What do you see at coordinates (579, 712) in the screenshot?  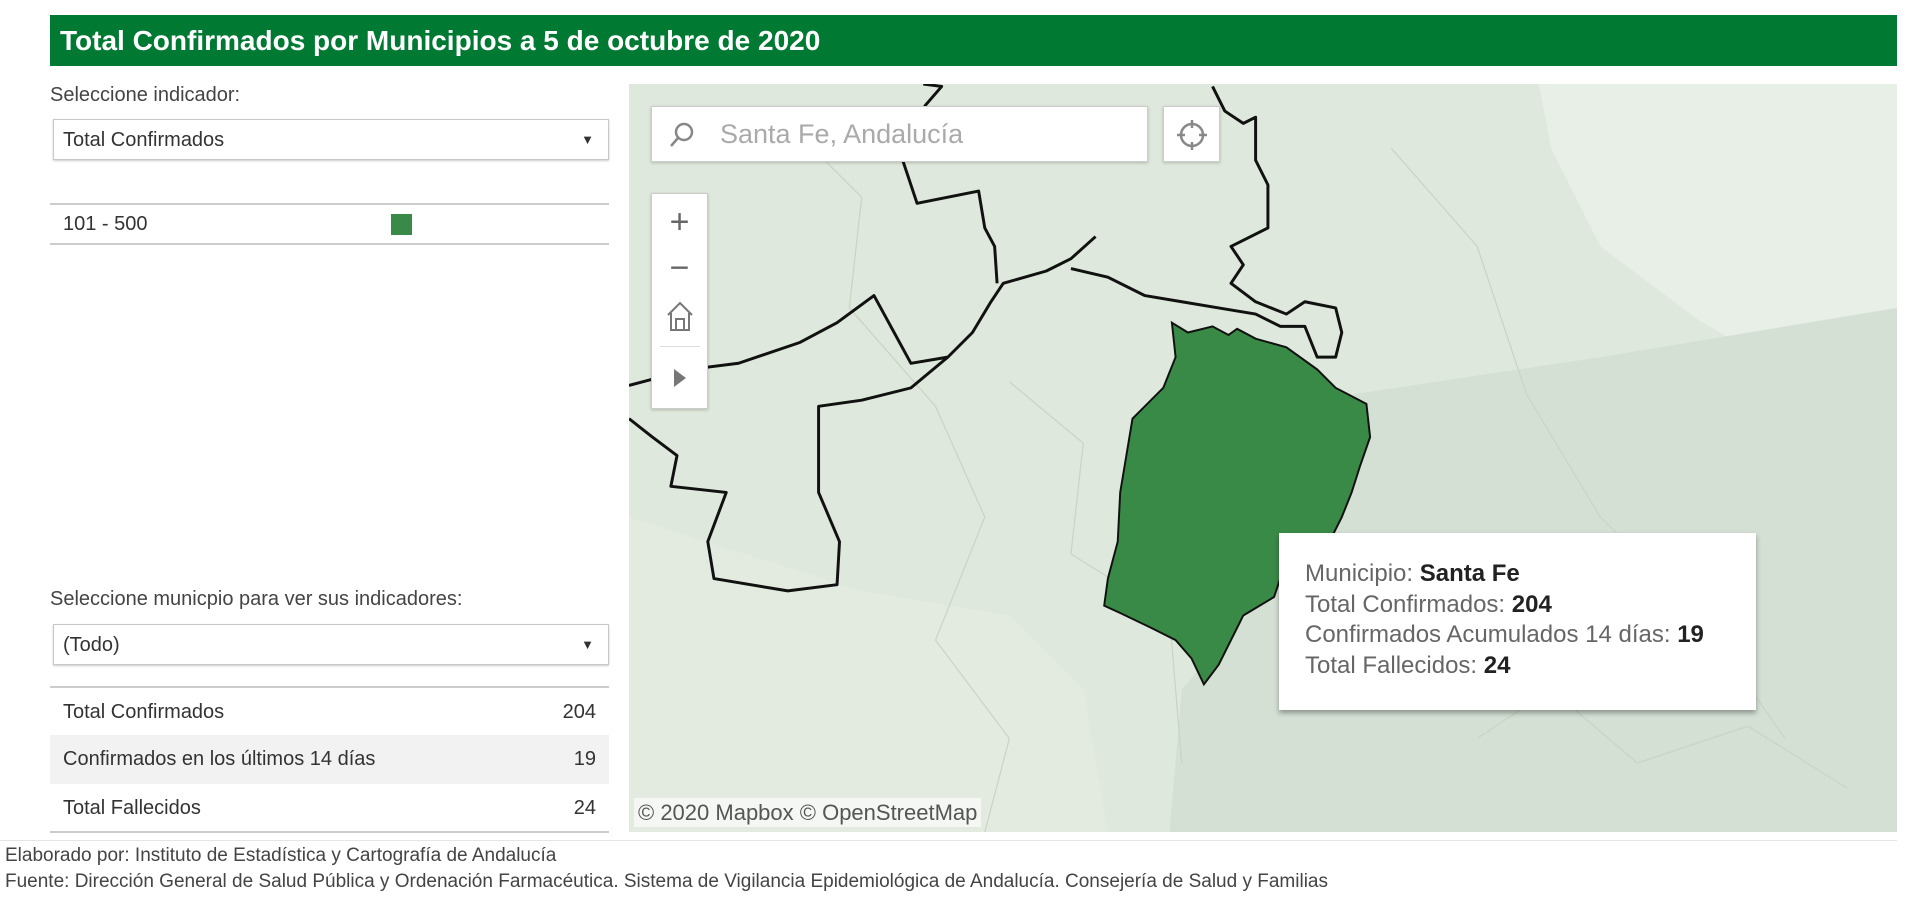 I see `stat-value: 204` at bounding box center [579, 712].